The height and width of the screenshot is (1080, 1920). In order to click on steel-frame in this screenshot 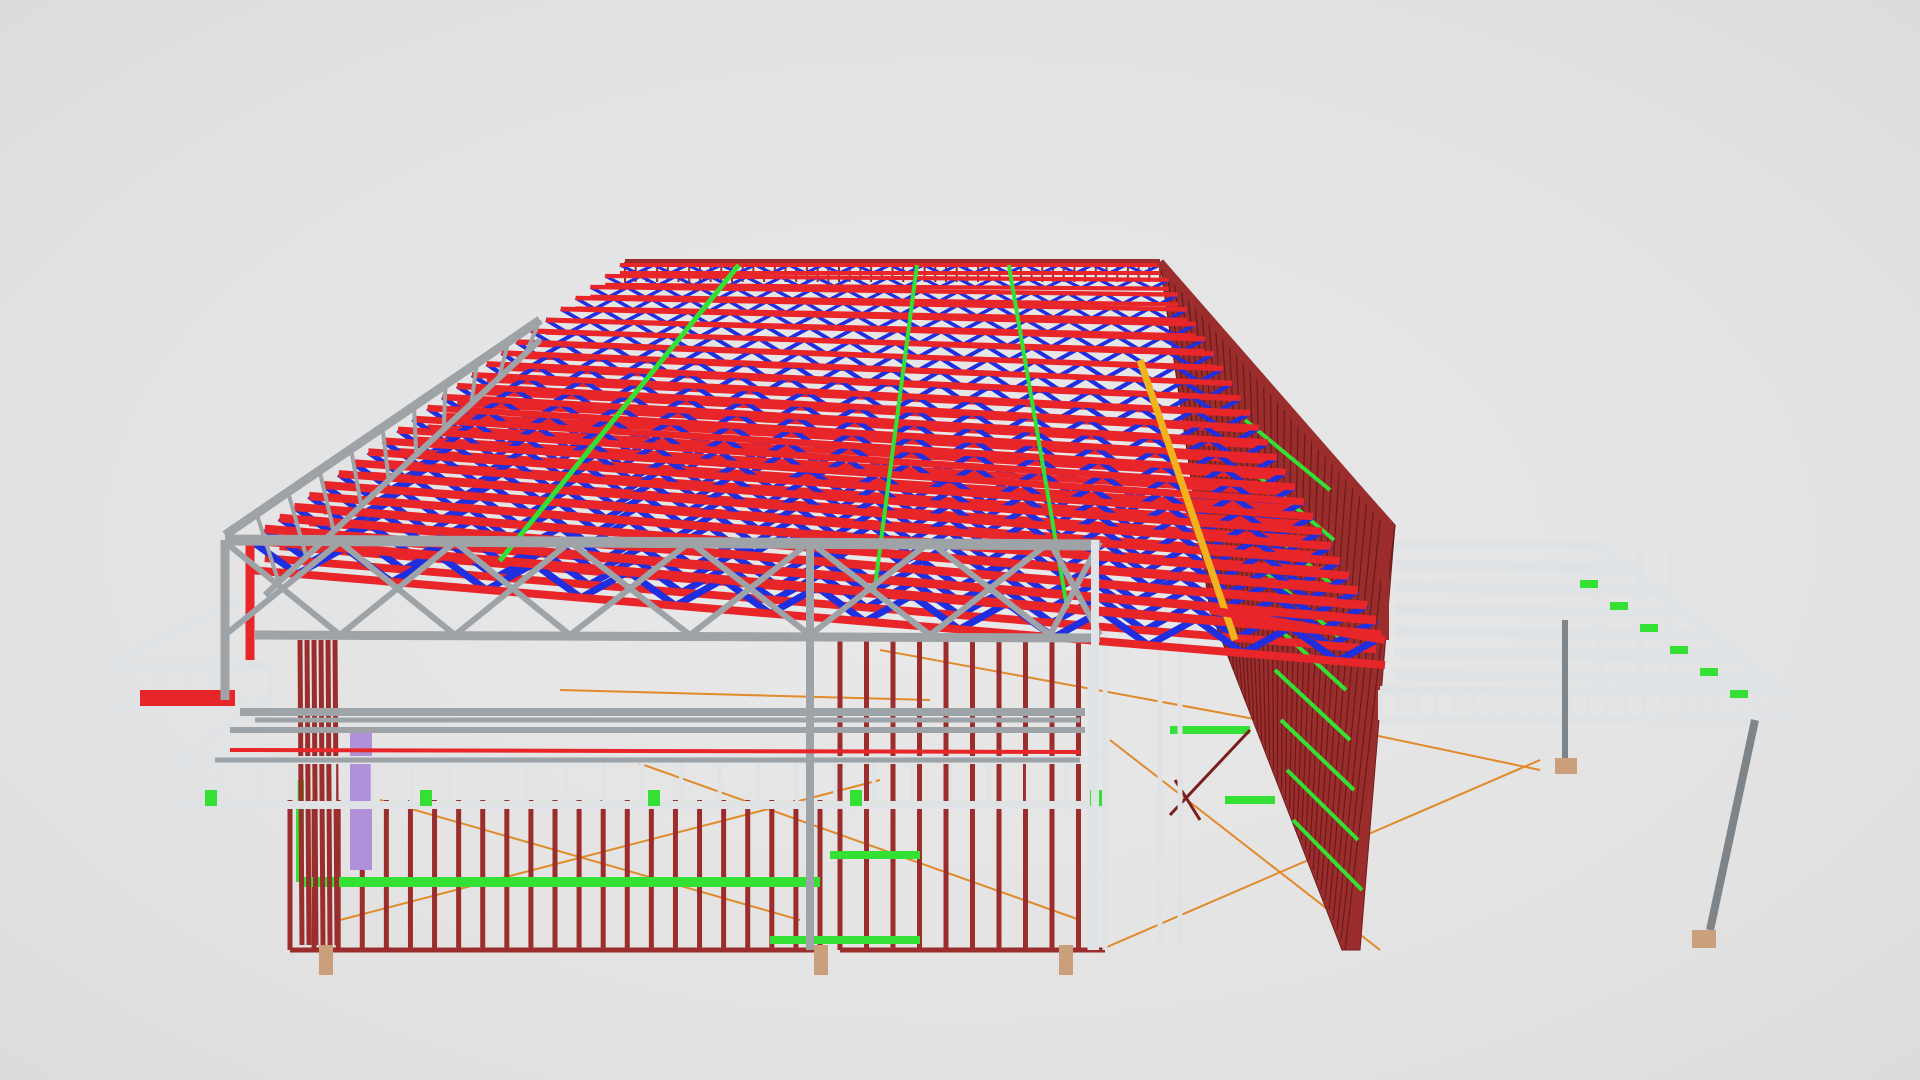, I will do `click(382, 488)`.